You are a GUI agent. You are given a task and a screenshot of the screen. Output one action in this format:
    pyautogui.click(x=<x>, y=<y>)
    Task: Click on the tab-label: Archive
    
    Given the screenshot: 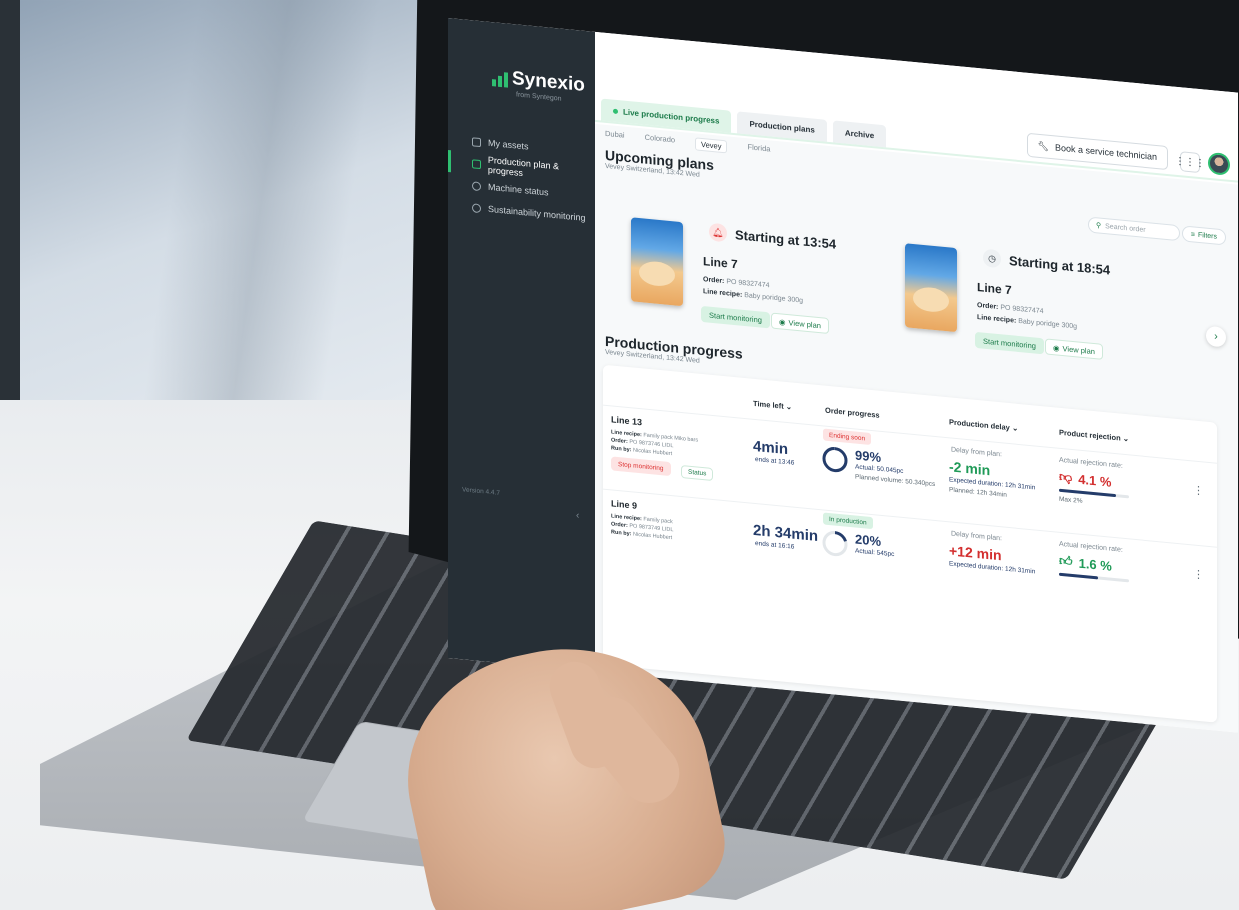 What is the action you would take?
    pyautogui.click(x=859, y=134)
    